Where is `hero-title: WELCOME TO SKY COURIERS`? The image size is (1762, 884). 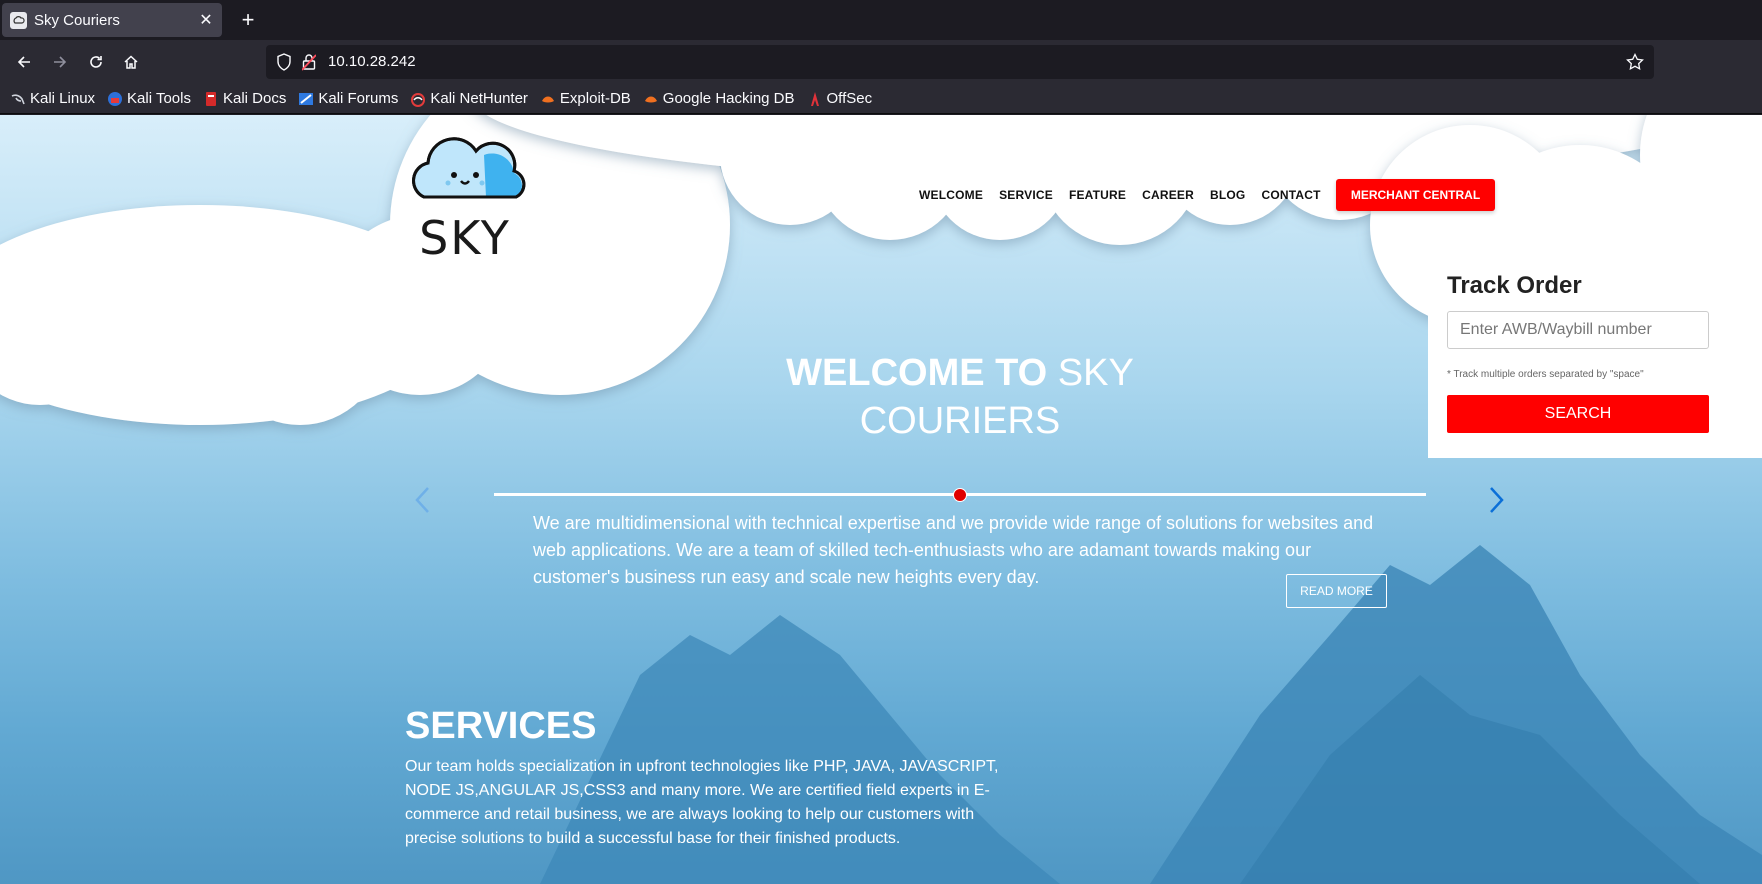
hero-title: WELCOME TO SKY COURIERS is located at coordinates (960, 397).